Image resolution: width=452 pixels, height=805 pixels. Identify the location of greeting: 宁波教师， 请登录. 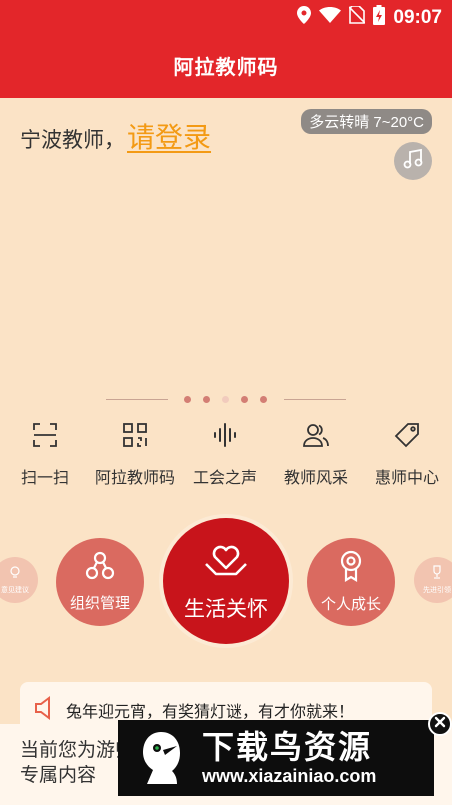
(115, 136).